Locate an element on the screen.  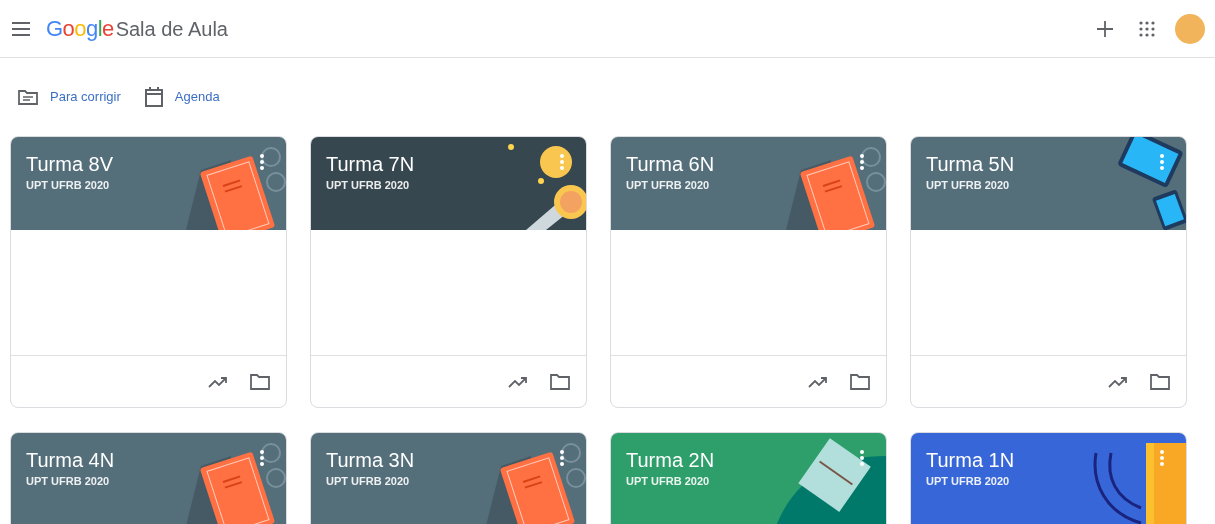
class-card: Turma 5N UPT UFRB 2020 is located at coordinates (1048, 272).